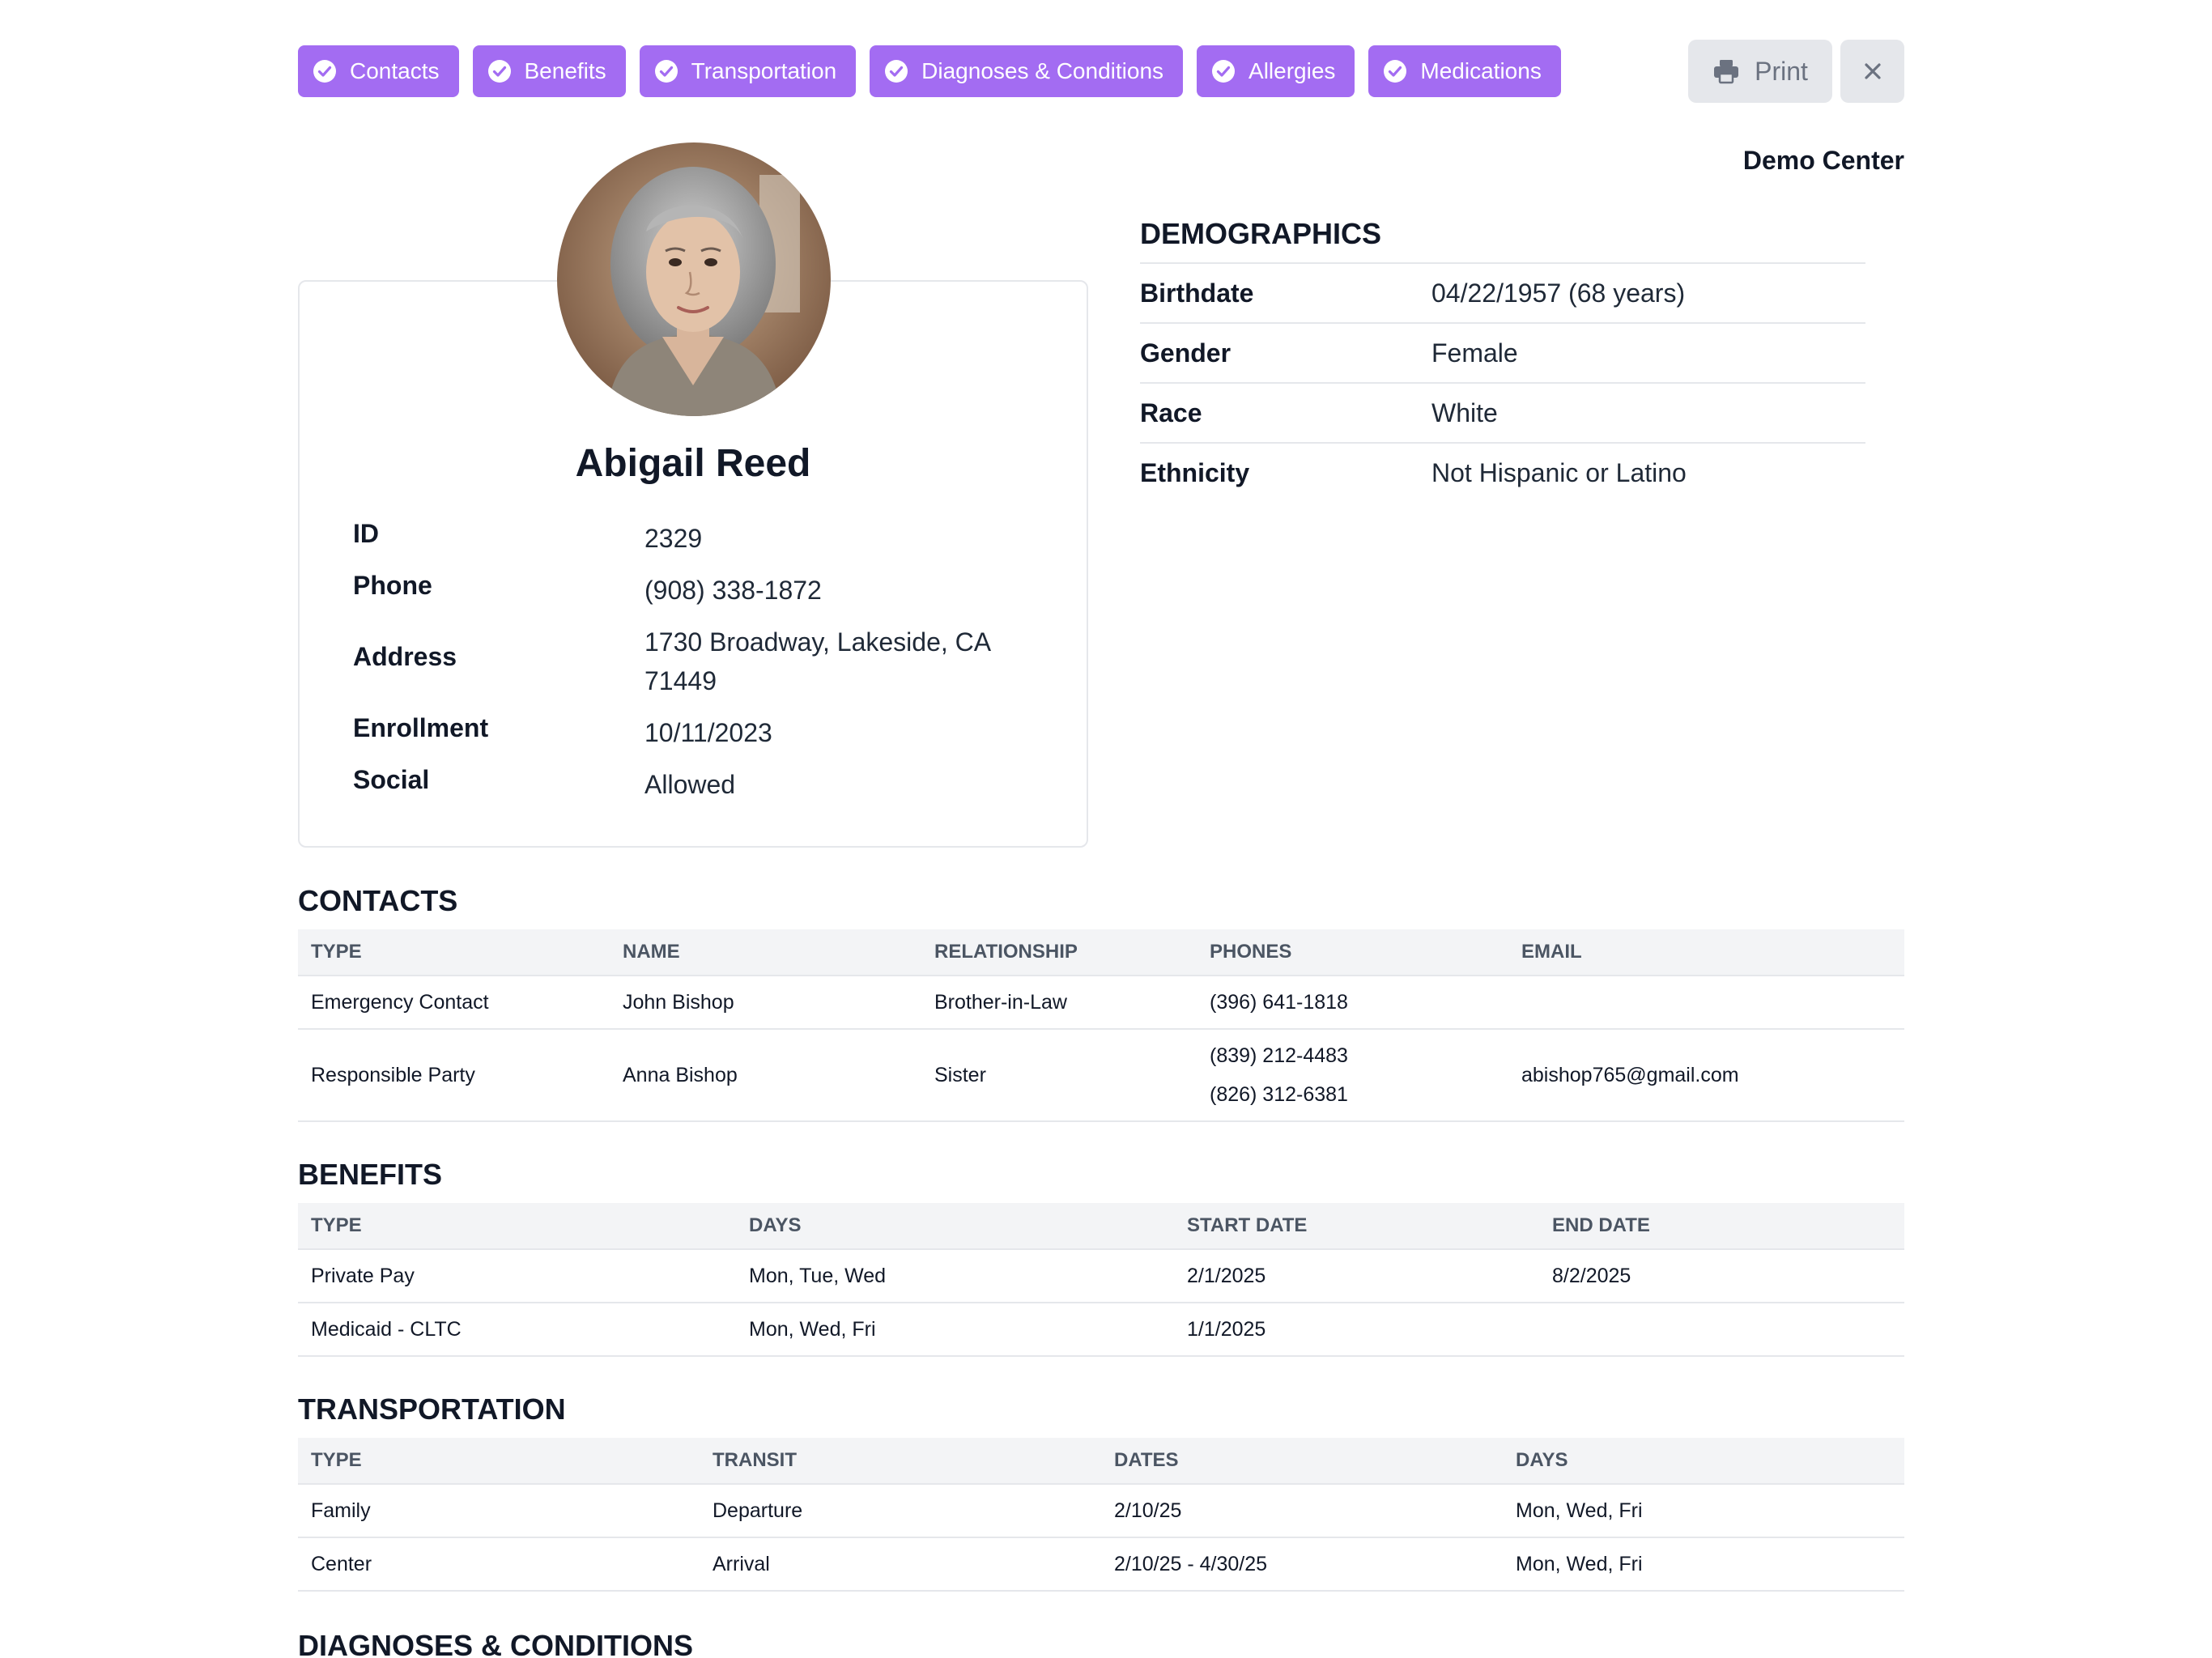 This screenshot has width=2212, height=1658. What do you see at coordinates (1474, 353) in the screenshot?
I see `demographics-value: Female` at bounding box center [1474, 353].